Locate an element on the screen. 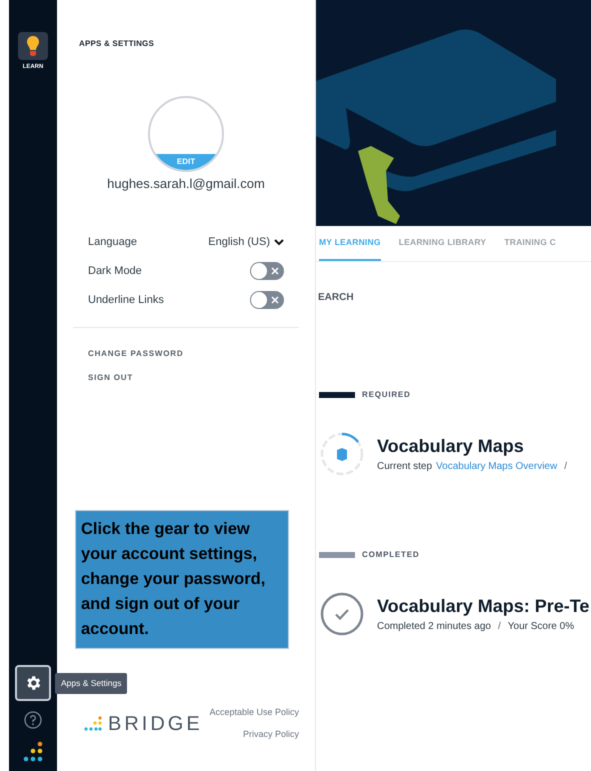 Image resolution: width=591 pixels, height=771 pixels. option-label: Dark Mode is located at coordinates (115, 271).